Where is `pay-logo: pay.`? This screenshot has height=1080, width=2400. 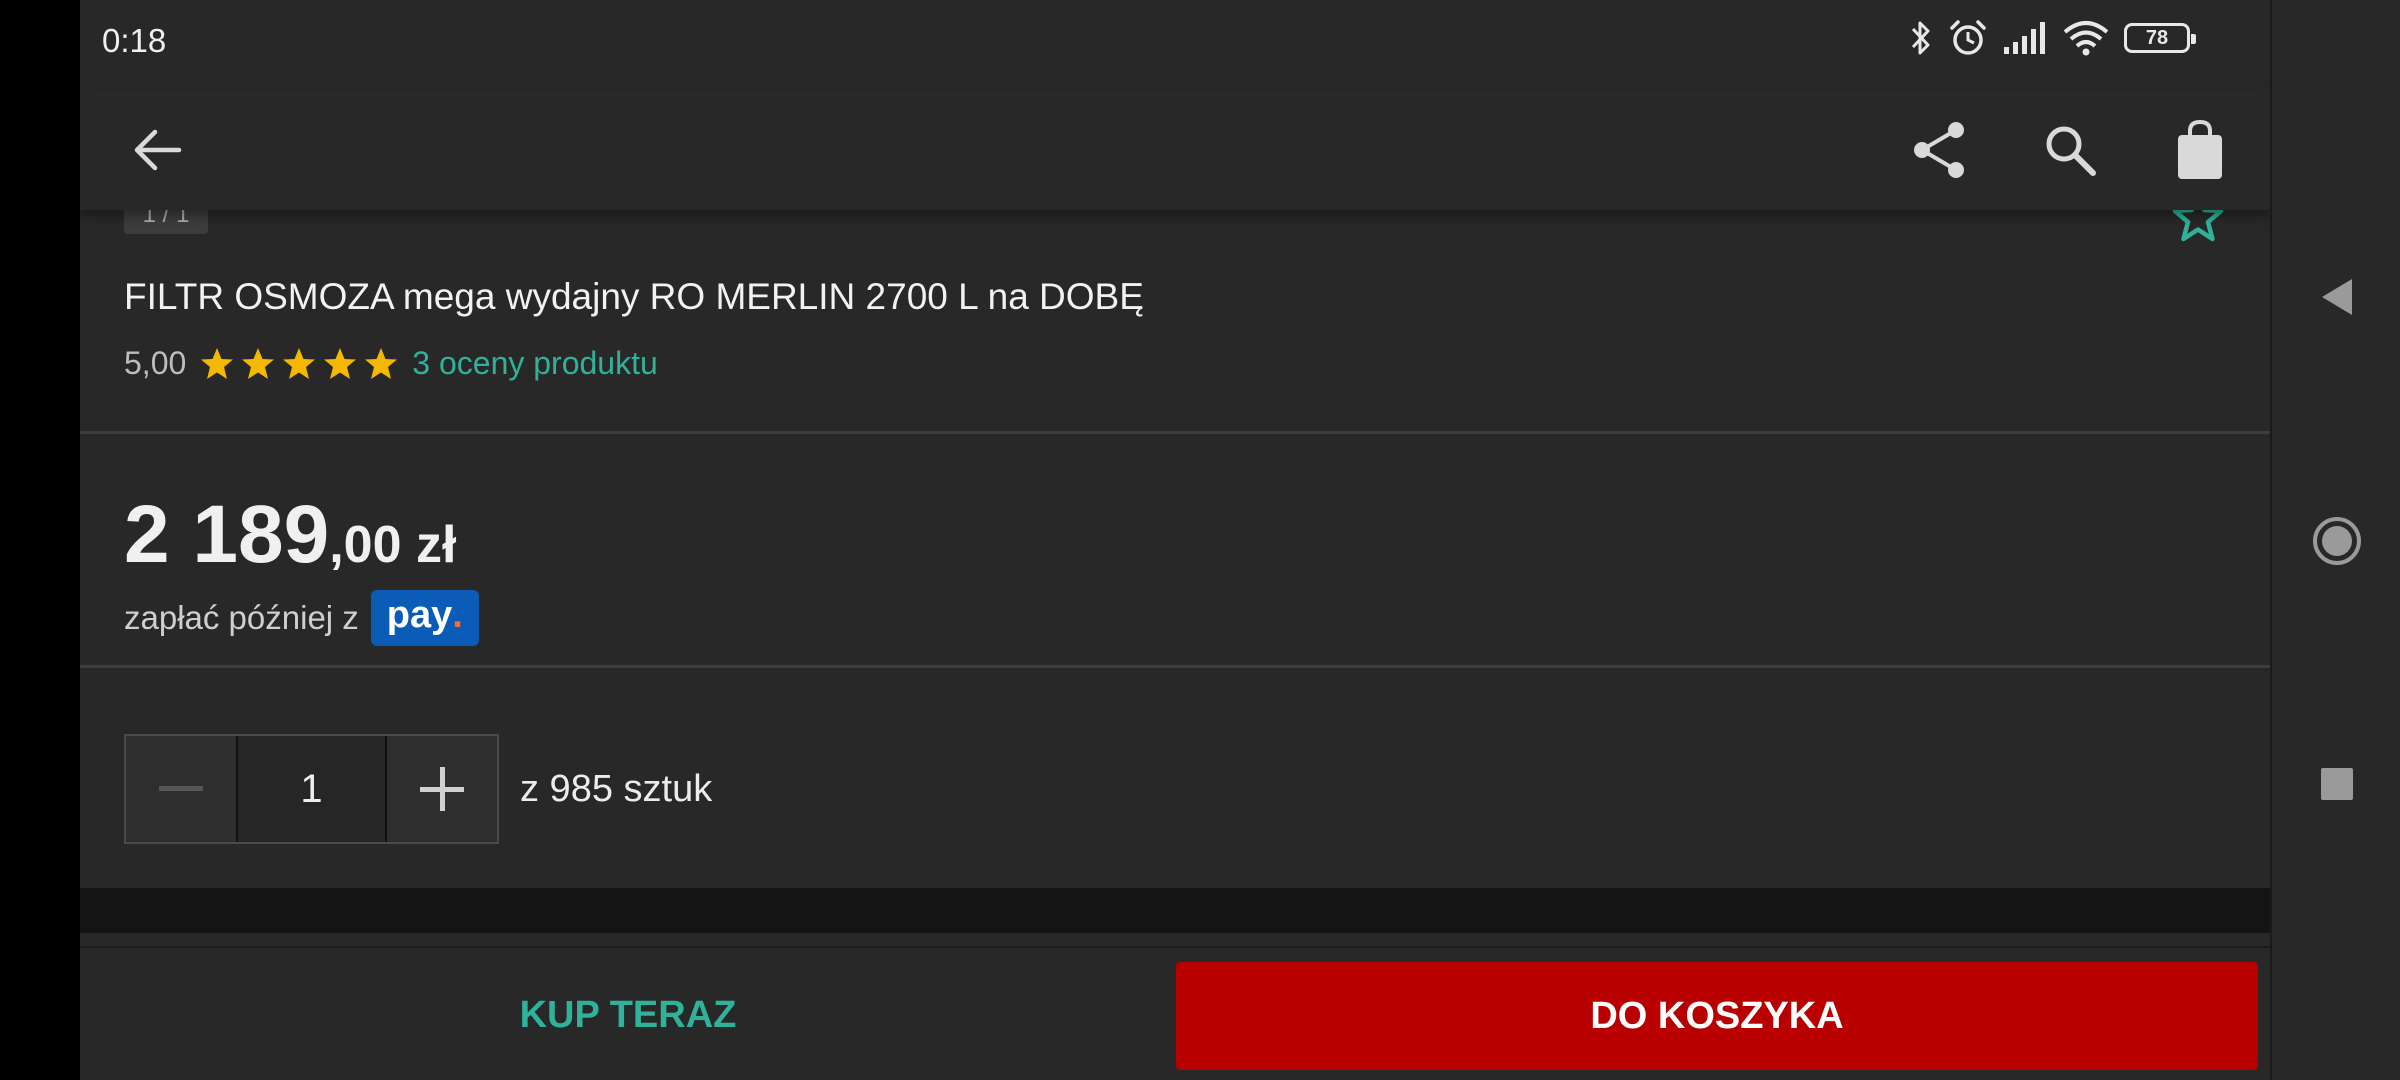
pay-logo: pay. is located at coordinates (424, 618).